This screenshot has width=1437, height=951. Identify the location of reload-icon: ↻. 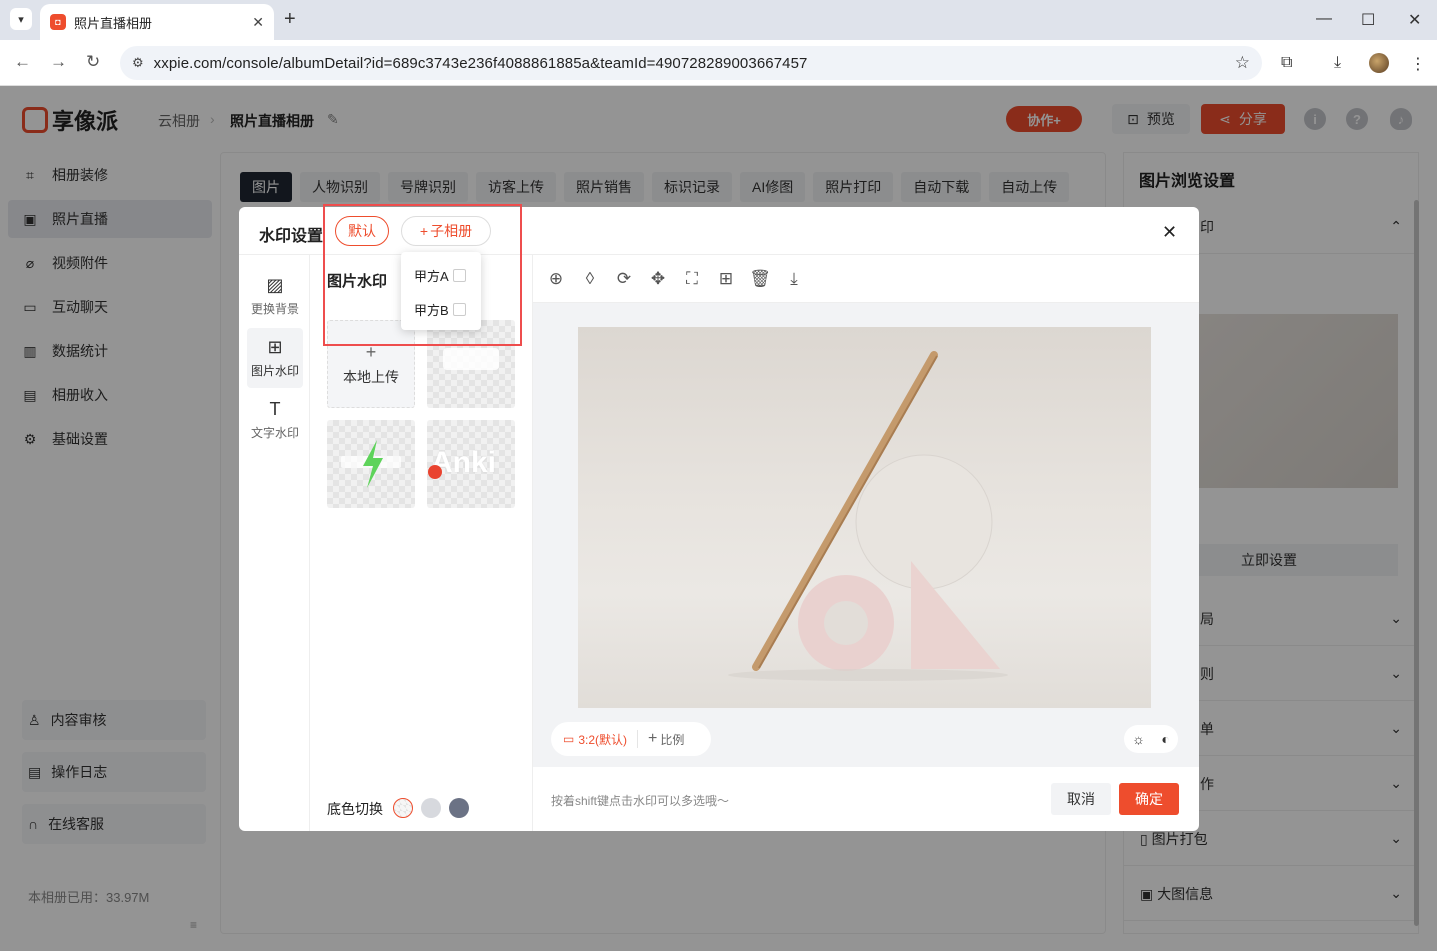
(93, 62).